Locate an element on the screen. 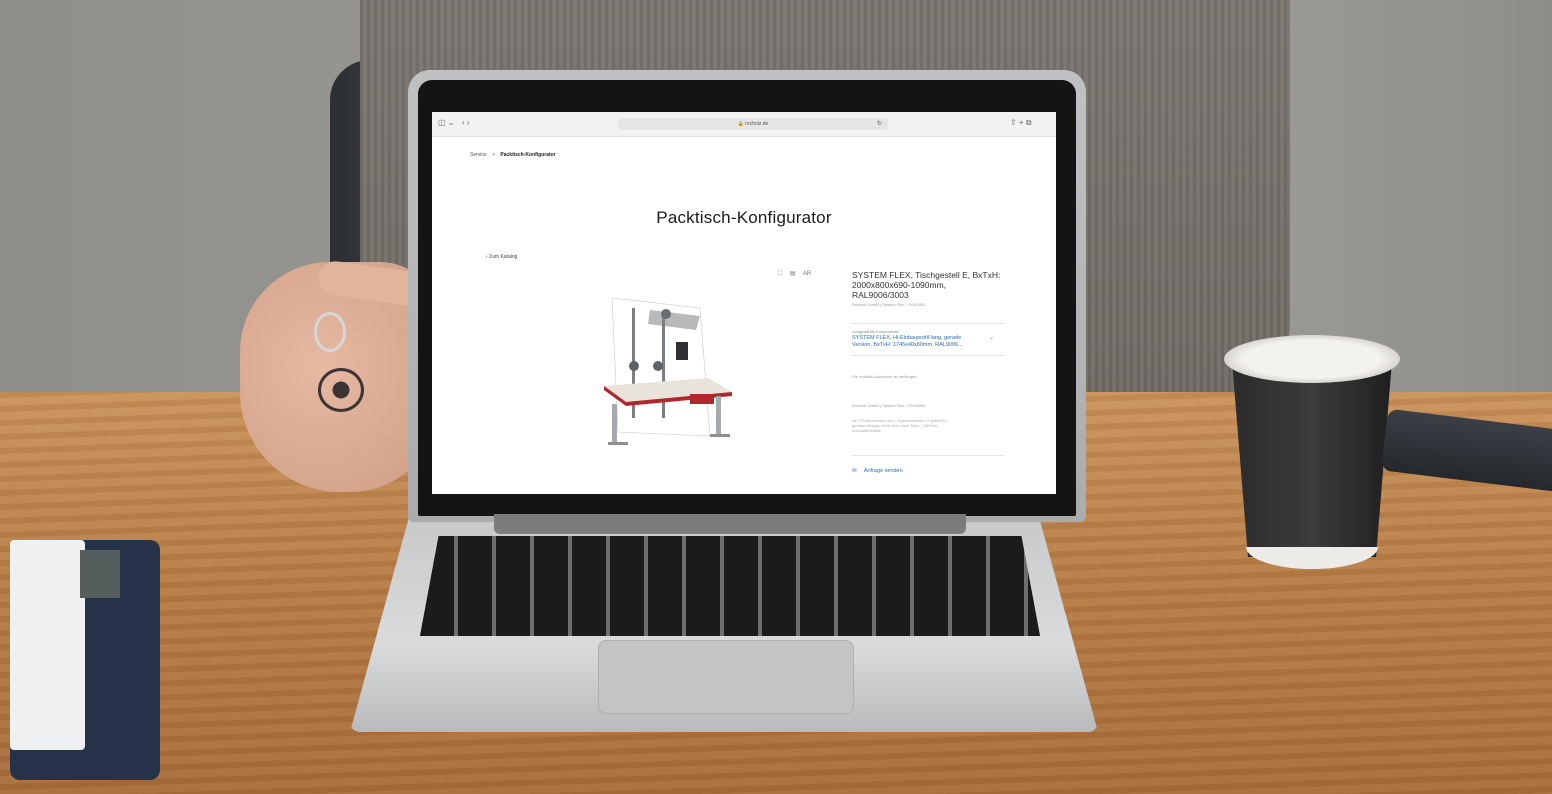 This screenshot has width=1552, height=794. model-drawer is located at coordinates (702, 399).